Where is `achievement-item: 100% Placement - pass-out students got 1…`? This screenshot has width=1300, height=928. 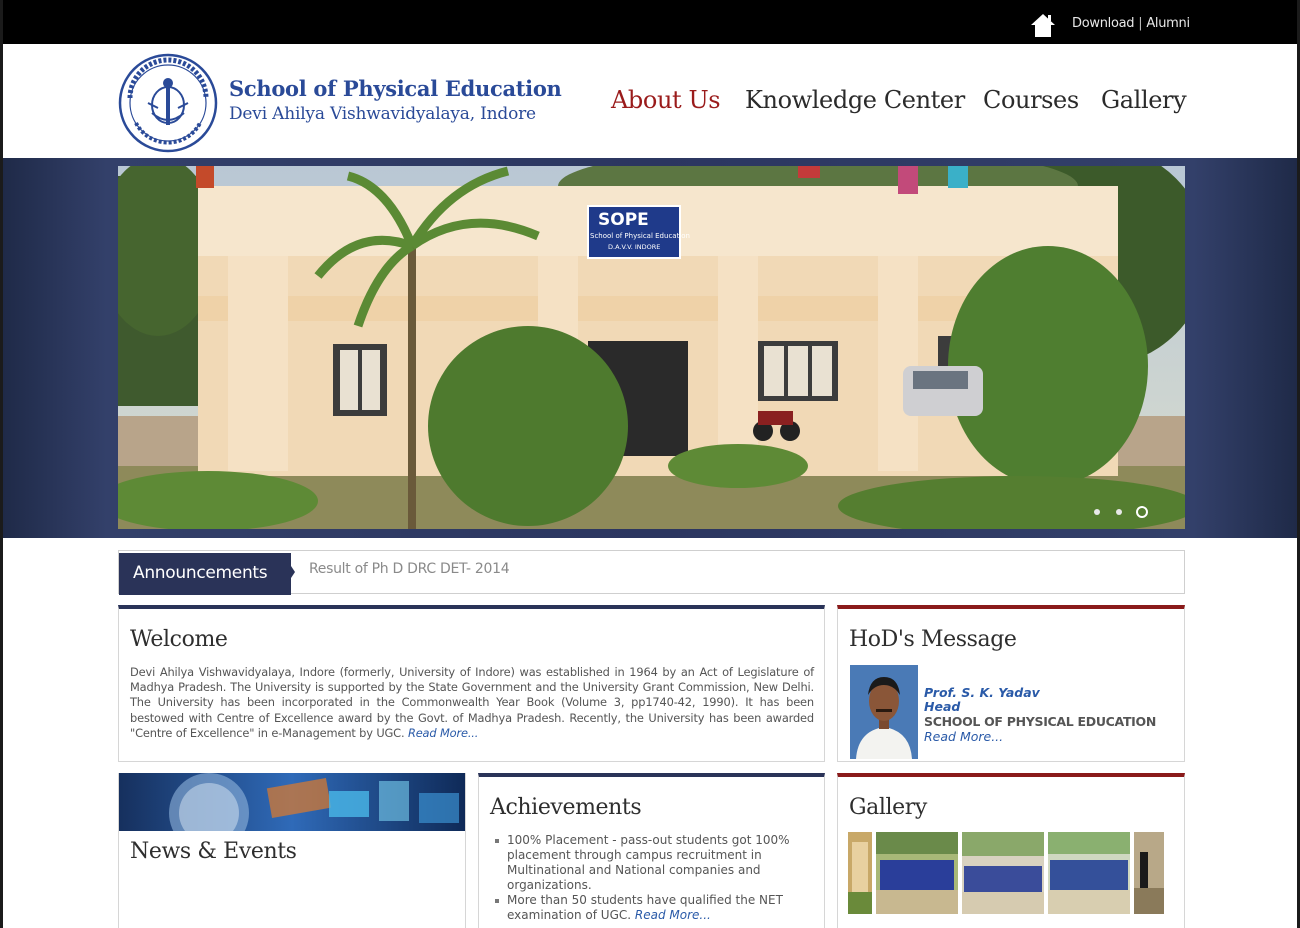
achievement-item: 100% Placement - pass-out students got 1… is located at coordinates (653, 863).